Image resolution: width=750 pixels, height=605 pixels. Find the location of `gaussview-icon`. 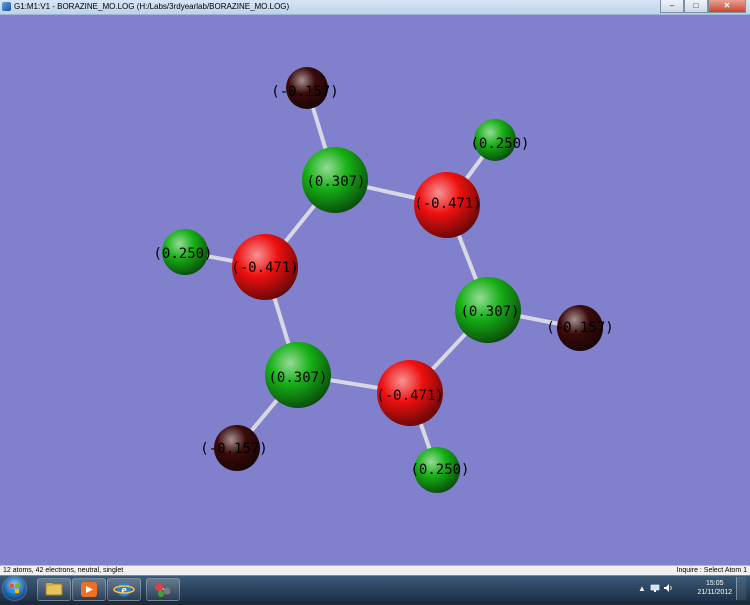

gaussview-icon is located at coordinates (163, 590).